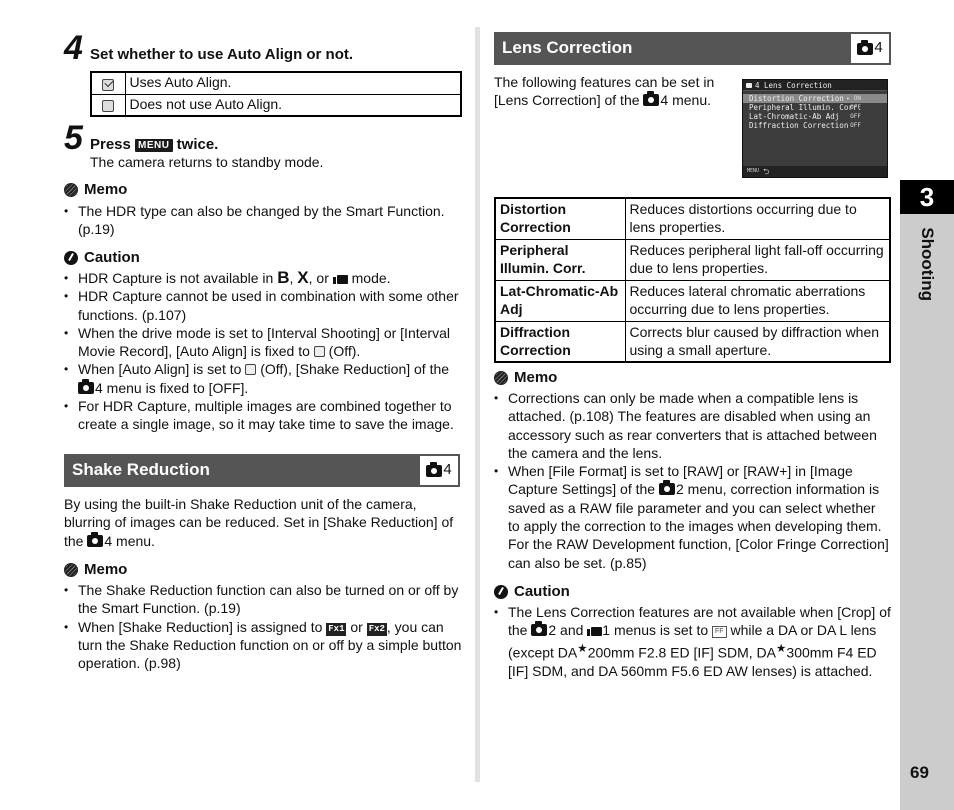 The image size is (954, 810). Describe the element at coordinates (283, 277) in the screenshot. I see `bulb-mode-icon: B` at that location.